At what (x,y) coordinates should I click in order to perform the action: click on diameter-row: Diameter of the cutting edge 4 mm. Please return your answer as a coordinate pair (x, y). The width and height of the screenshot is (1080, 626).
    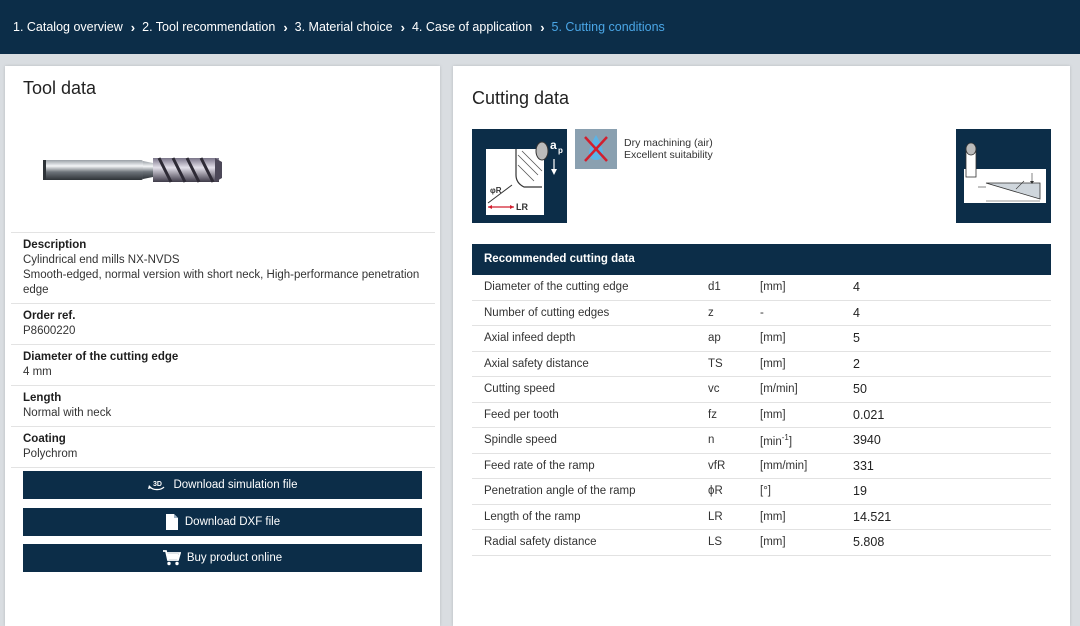
    Looking at the image, I should click on (223, 364).